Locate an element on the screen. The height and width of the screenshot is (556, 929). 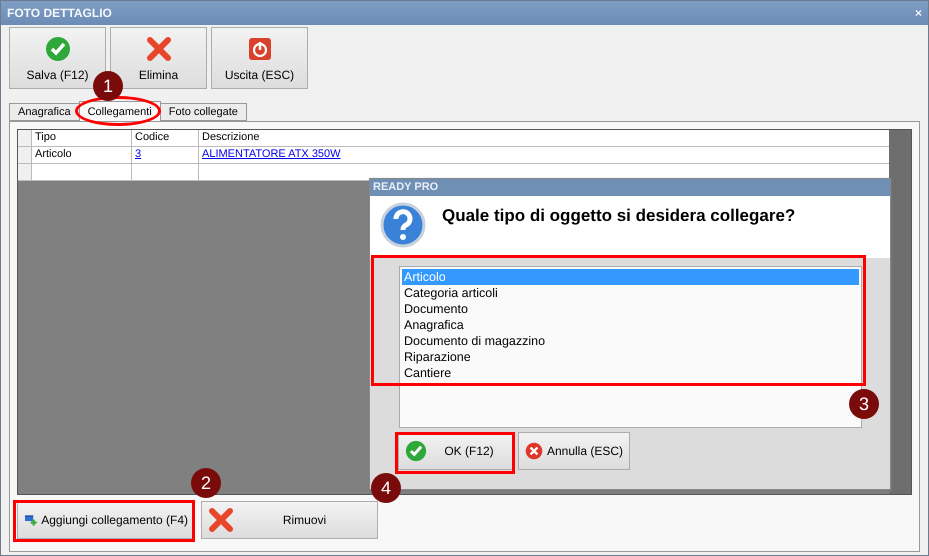
list-item: Documento is located at coordinates (630, 309).